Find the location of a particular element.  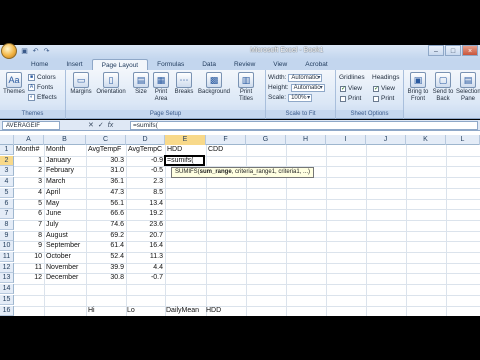

print-titles-button: ▥ Print Titles is located at coordinates (246, 87).